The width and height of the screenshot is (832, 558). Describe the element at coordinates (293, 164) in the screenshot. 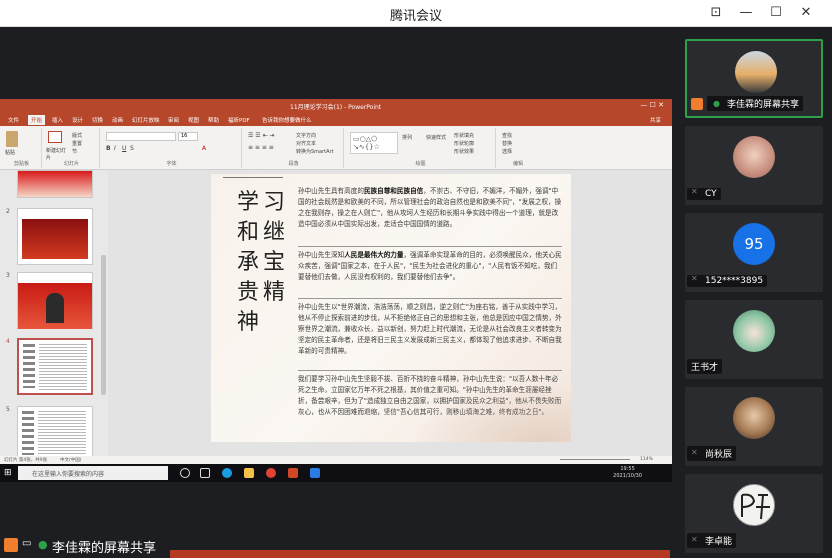

I see `group-label: 段落` at that location.